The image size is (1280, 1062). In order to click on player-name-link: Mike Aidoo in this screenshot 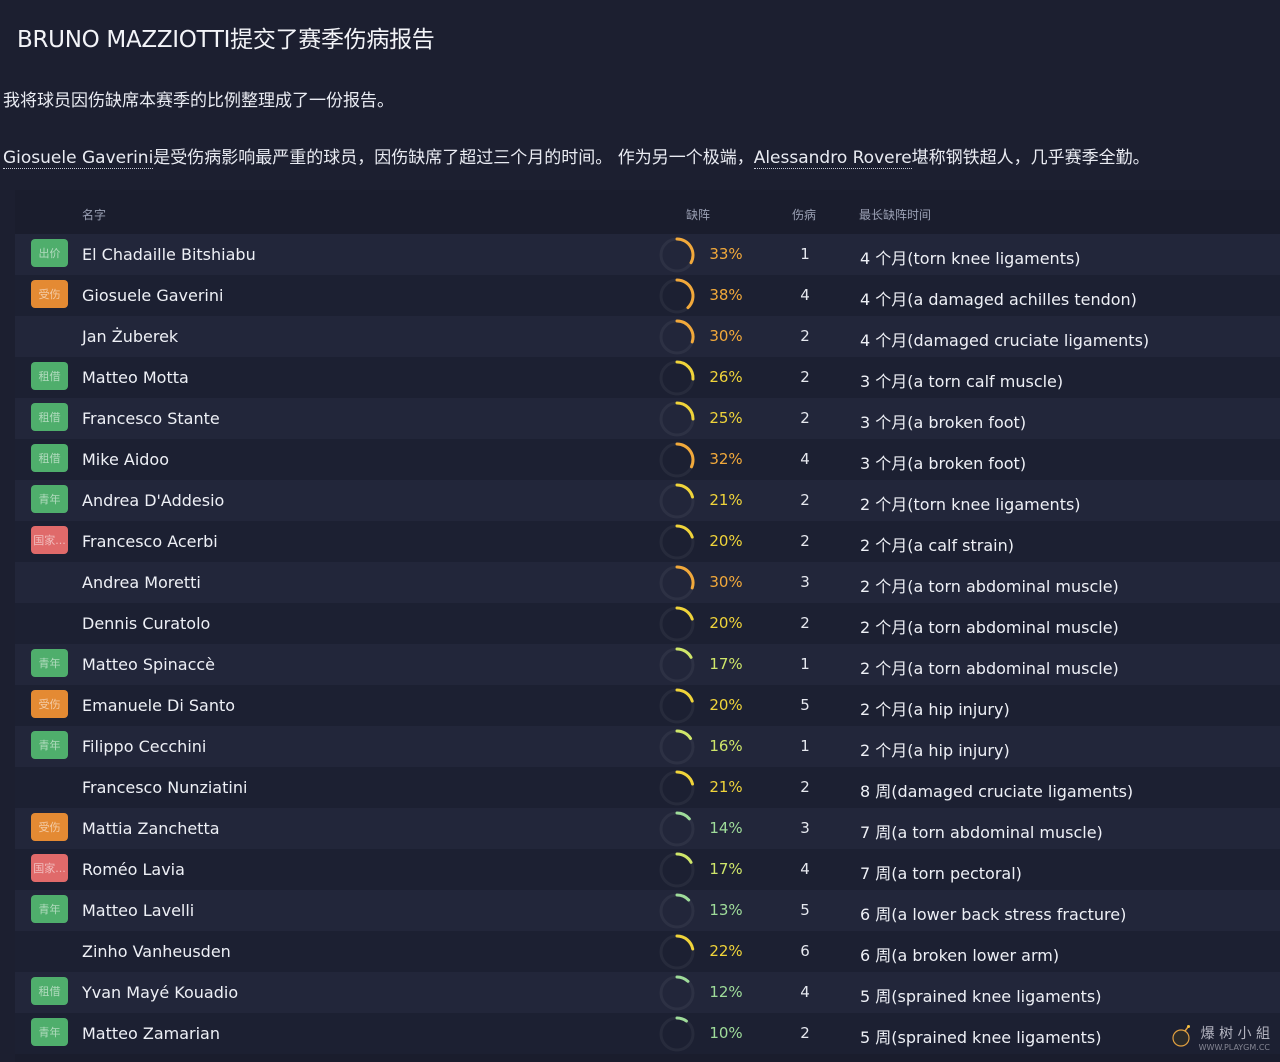, I will do `click(125, 459)`.